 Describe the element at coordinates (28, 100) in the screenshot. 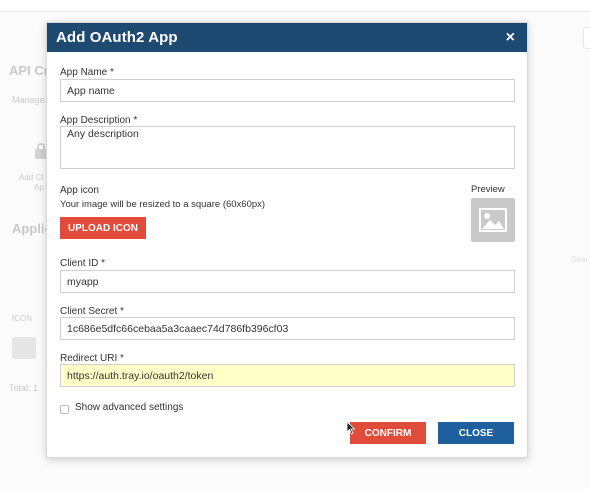

I see `background-subtitle: Manage` at that location.